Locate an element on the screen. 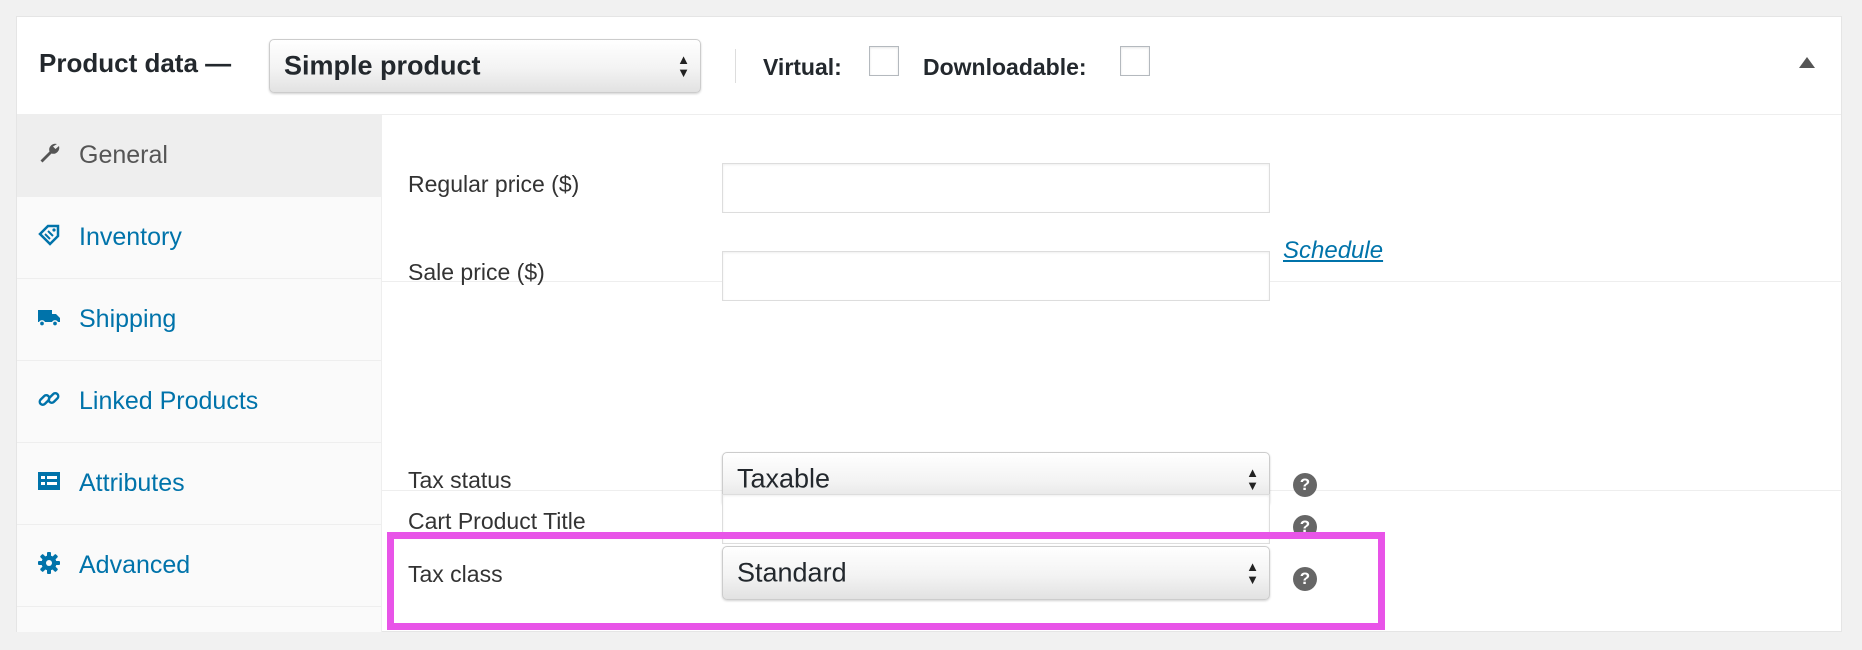 The image size is (1862, 650). gear-icon is located at coordinates (49, 563).